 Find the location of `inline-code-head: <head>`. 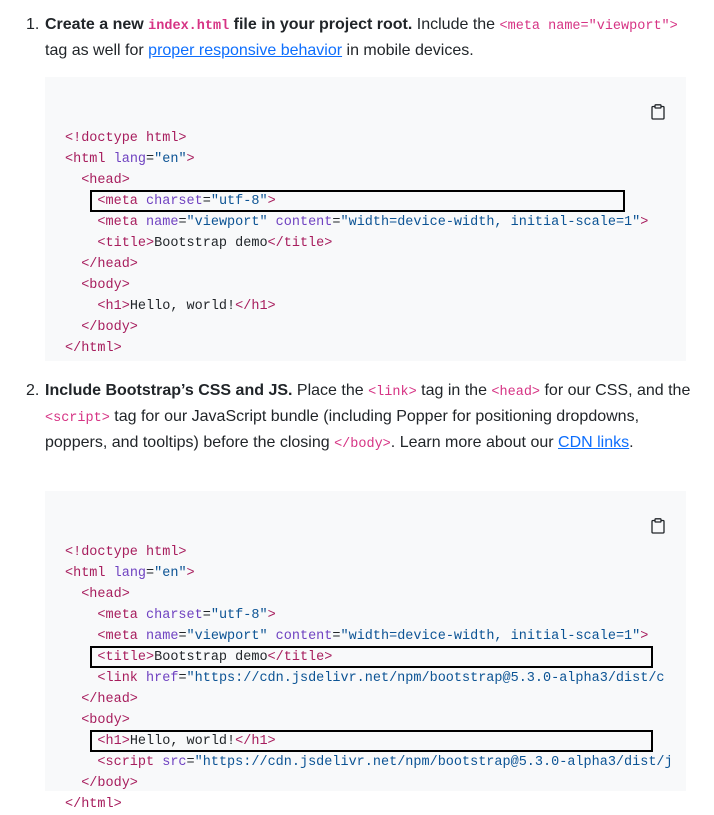

inline-code-head: <head> is located at coordinates (516, 392).